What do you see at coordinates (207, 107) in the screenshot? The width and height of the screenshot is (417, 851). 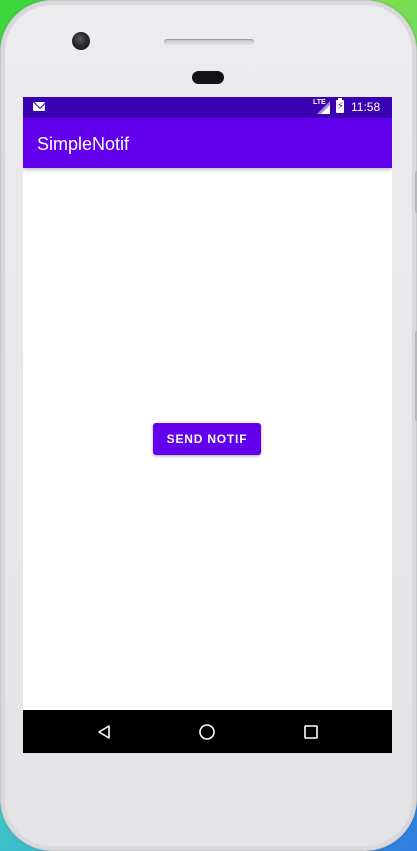 I see `status-bar: LTE ⚡ 11:58` at bounding box center [207, 107].